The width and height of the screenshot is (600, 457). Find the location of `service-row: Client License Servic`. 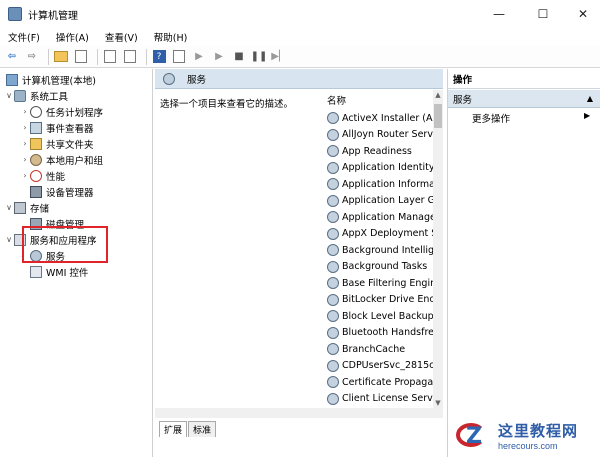

service-row: Client License Servic is located at coordinates (378, 399).